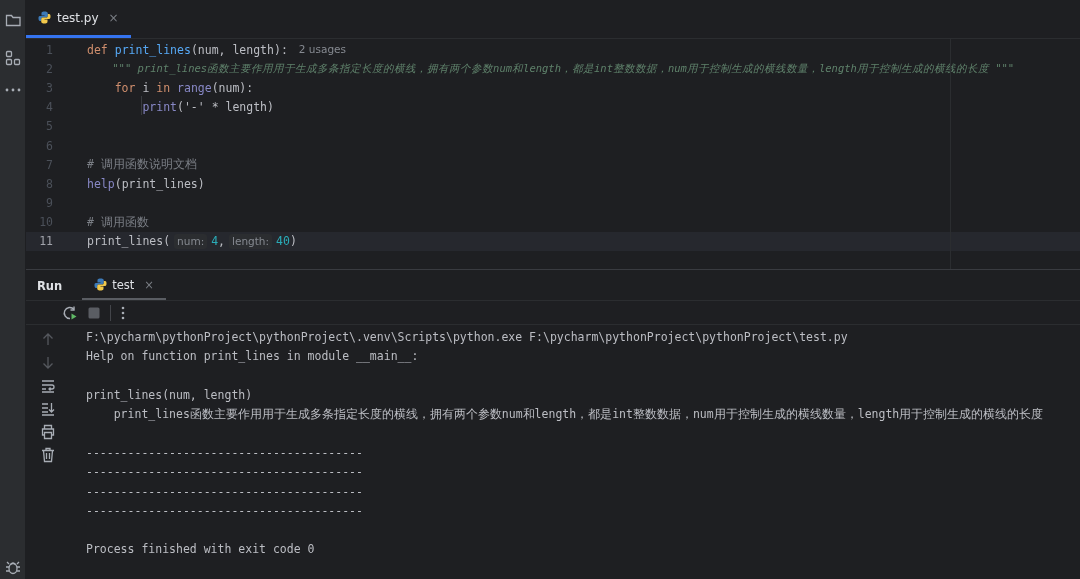  What do you see at coordinates (12, 58) in the screenshot?
I see `structure-icon` at bounding box center [12, 58].